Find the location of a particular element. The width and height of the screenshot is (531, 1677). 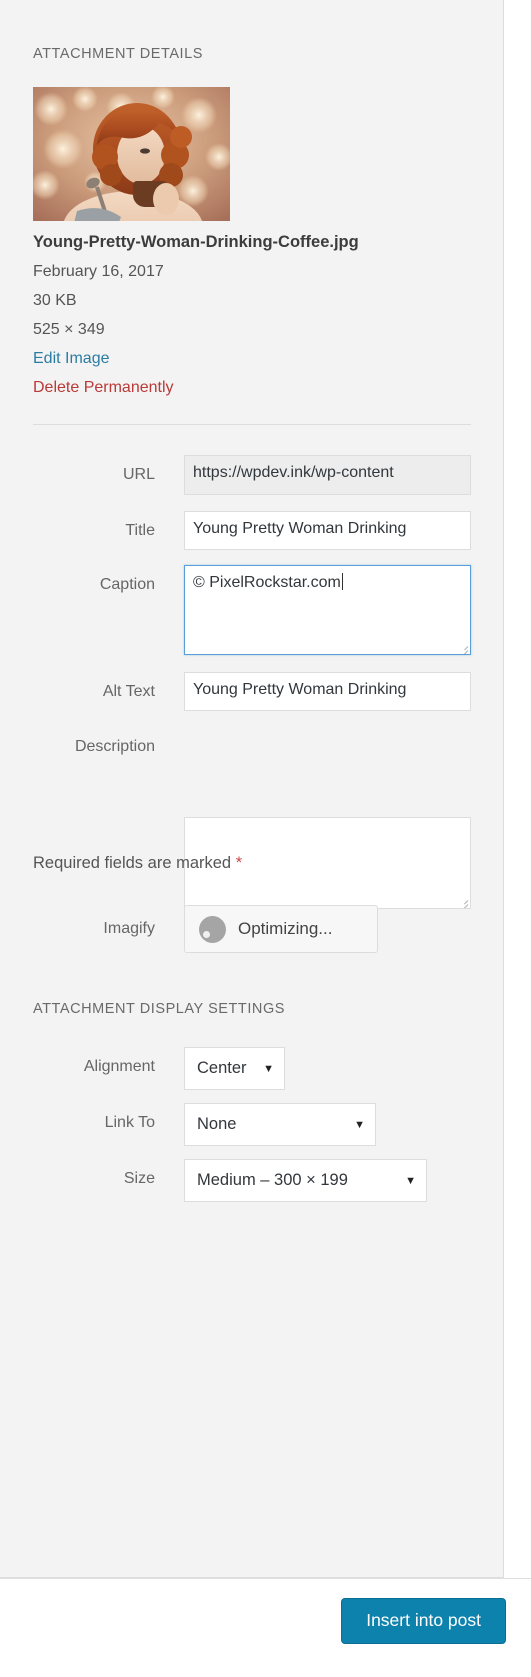

attachment-file-size: 30 KB is located at coordinates (55, 300).